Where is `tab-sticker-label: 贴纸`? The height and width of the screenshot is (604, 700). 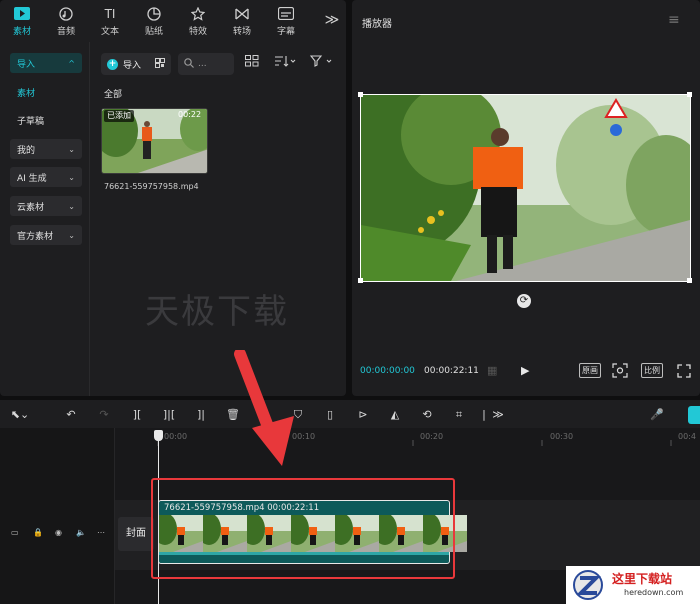 tab-sticker-label: 贴纸 is located at coordinates (153, 31).